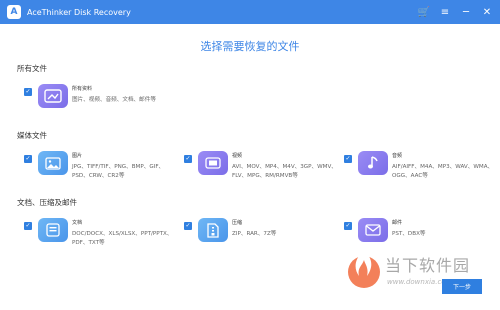 The height and width of the screenshot is (310, 500). I want to click on item-documents: ✓ 文档 DOC/DOCX、XLS/XLSX、PPT/PPTX、PDF、TXT等, so click(99, 238).